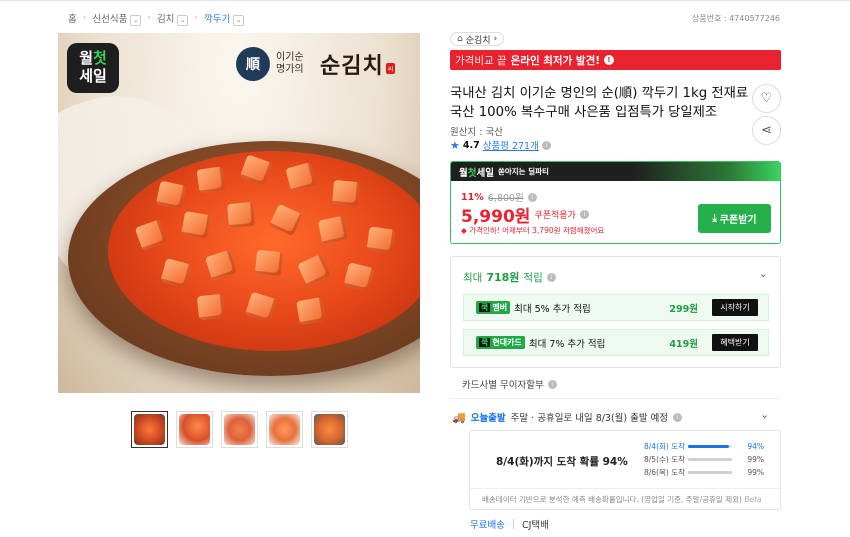 The height and width of the screenshot is (537, 850). What do you see at coordinates (683, 344) in the screenshot?
I see `points-row-amount: 419원` at bounding box center [683, 344].